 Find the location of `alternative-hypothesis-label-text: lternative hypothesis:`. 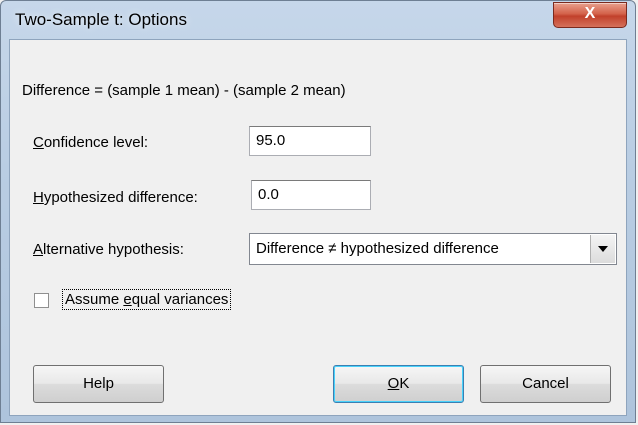

alternative-hypothesis-label-text: lternative hypothesis: is located at coordinates (113, 249).